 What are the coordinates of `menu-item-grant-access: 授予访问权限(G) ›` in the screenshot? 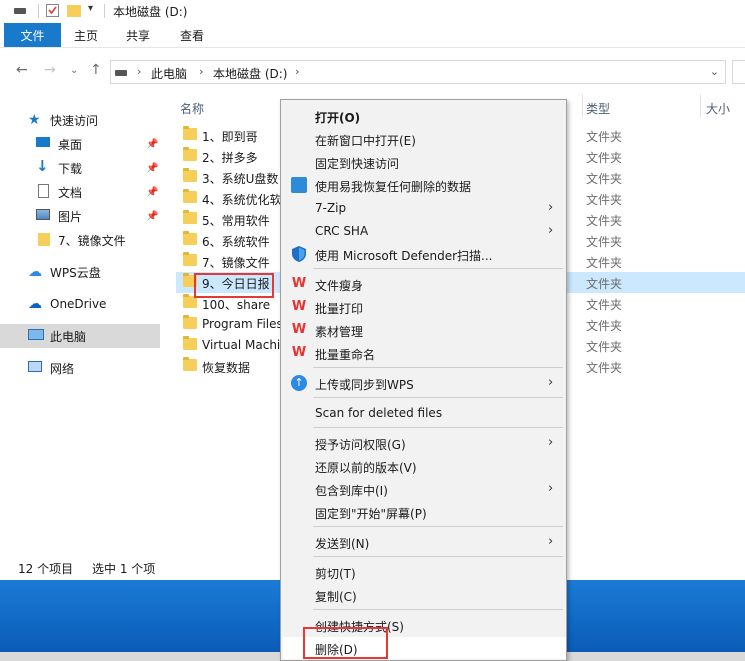 It's located at (424, 443).